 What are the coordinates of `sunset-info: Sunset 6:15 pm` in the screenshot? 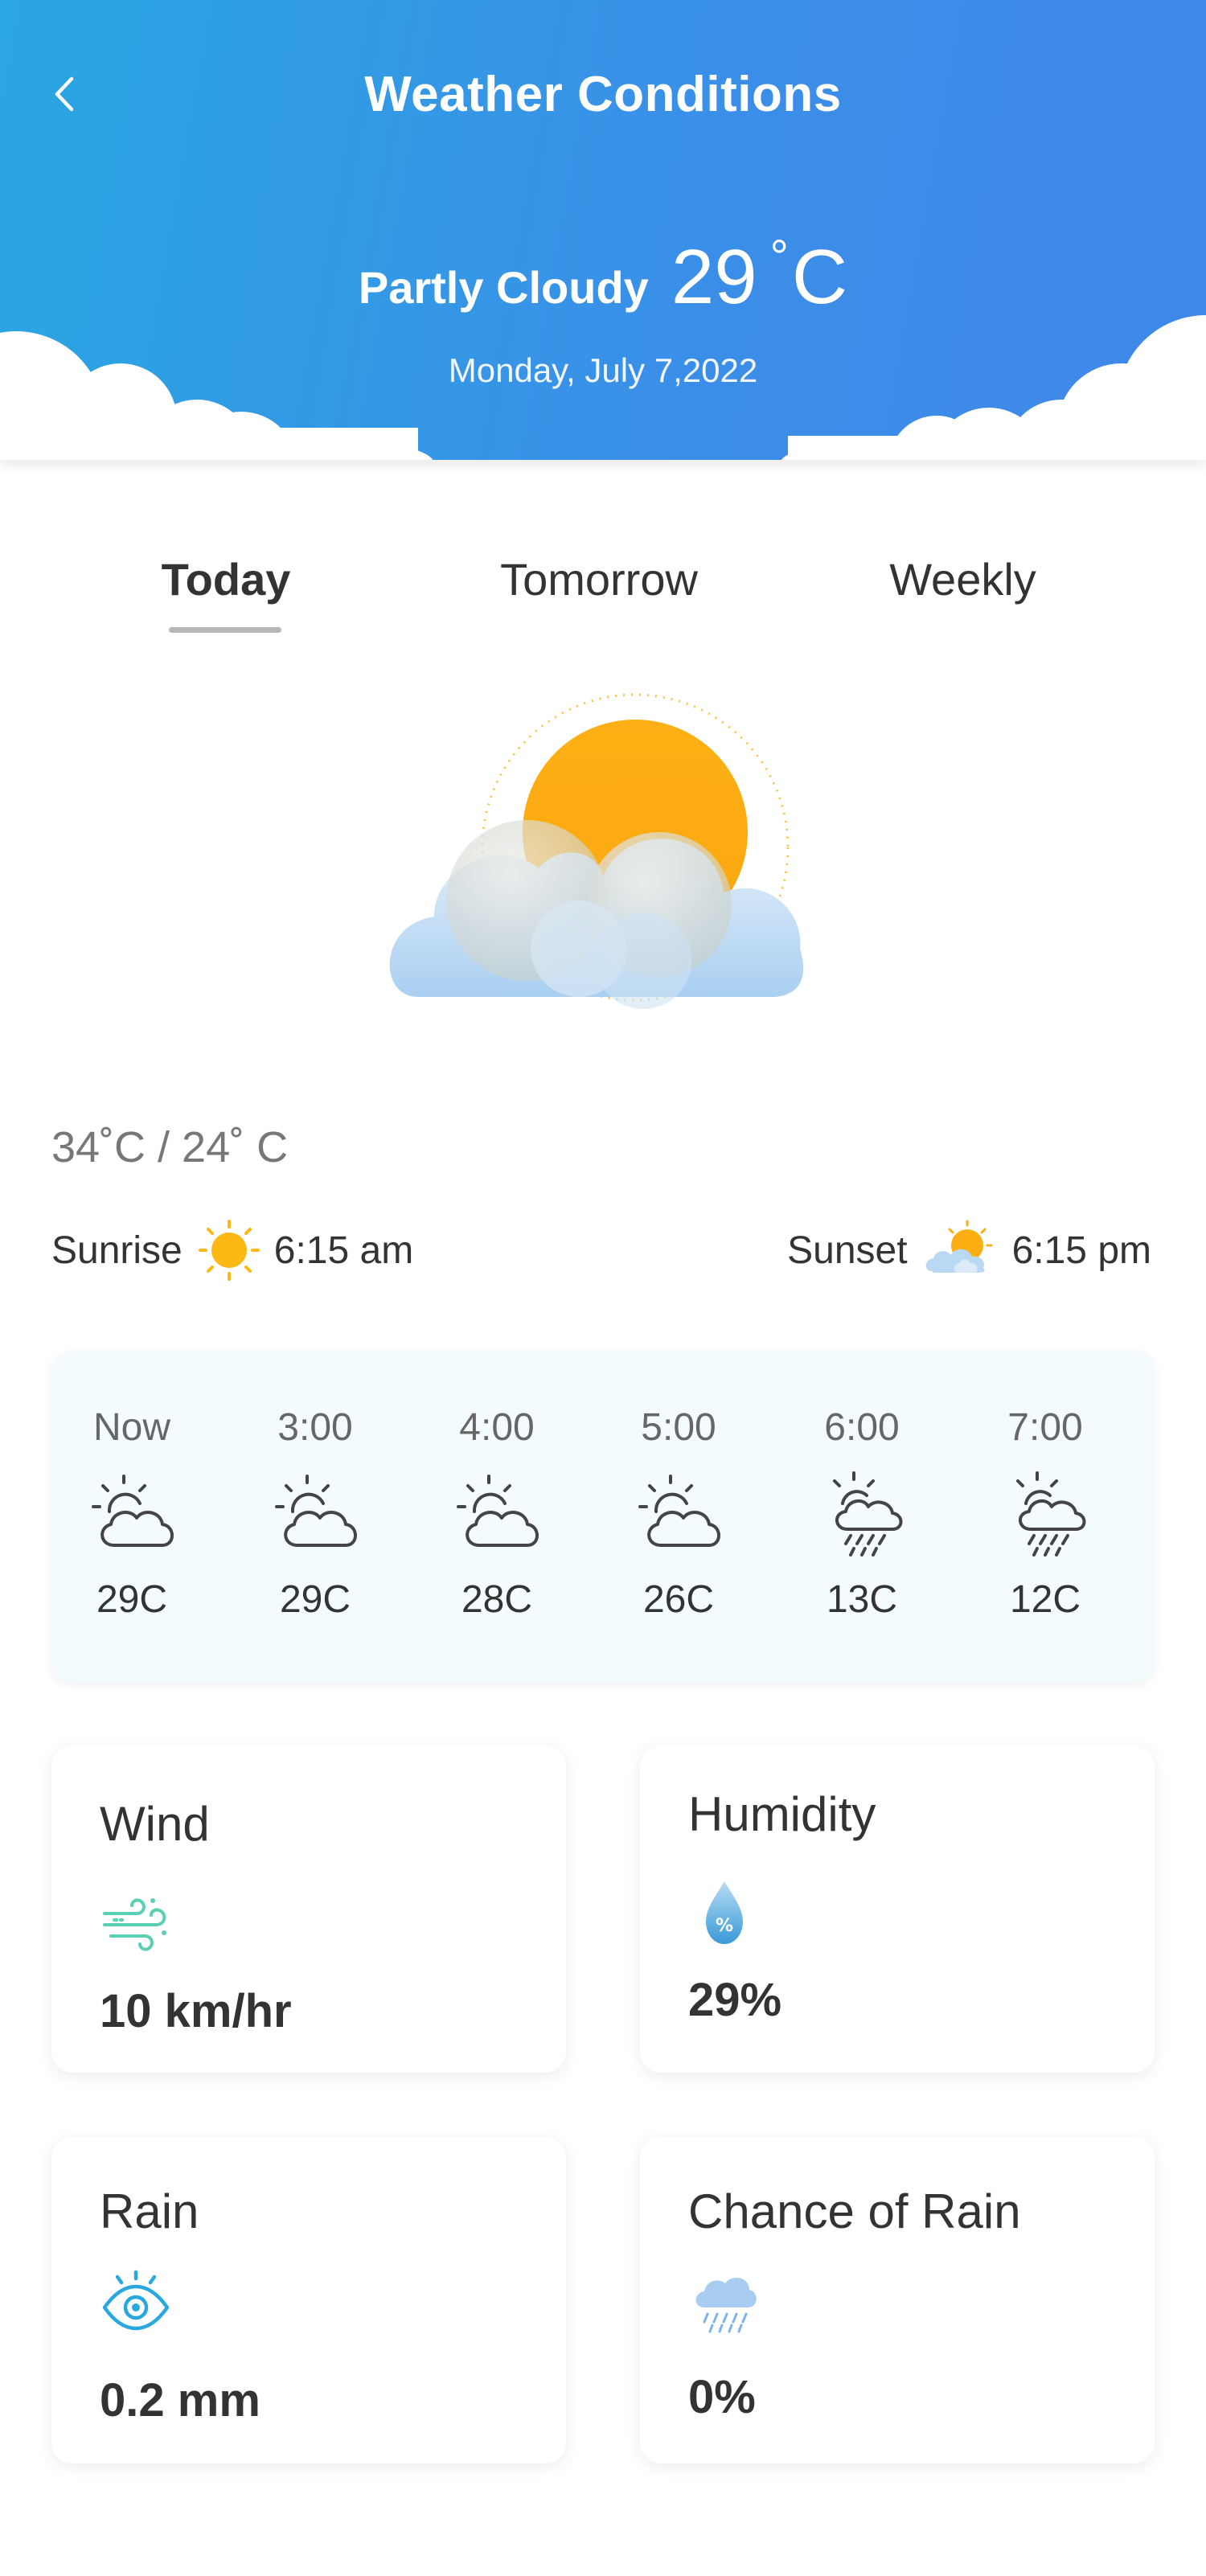 It's located at (969, 1250).